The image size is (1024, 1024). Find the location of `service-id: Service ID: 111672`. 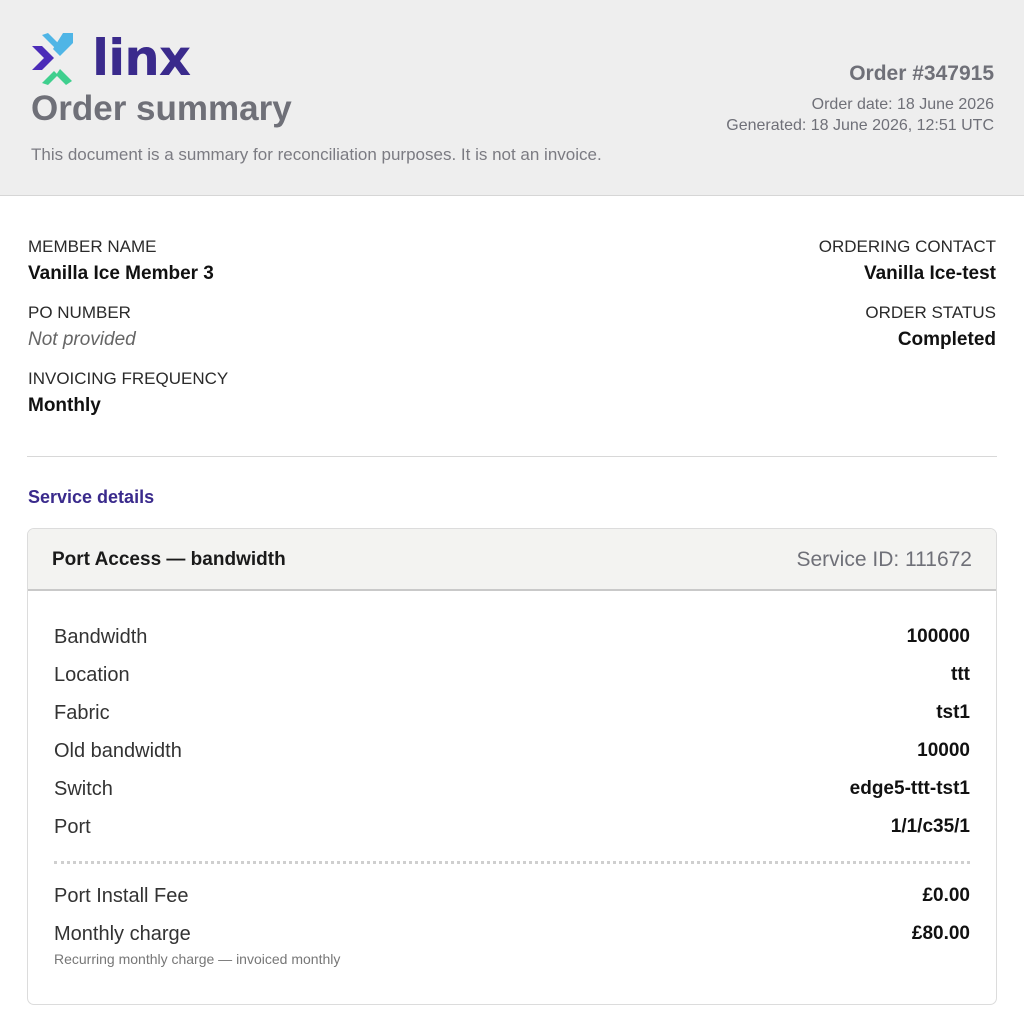

service-id: Service ID: 111672 is located at coordinates (884, 559).